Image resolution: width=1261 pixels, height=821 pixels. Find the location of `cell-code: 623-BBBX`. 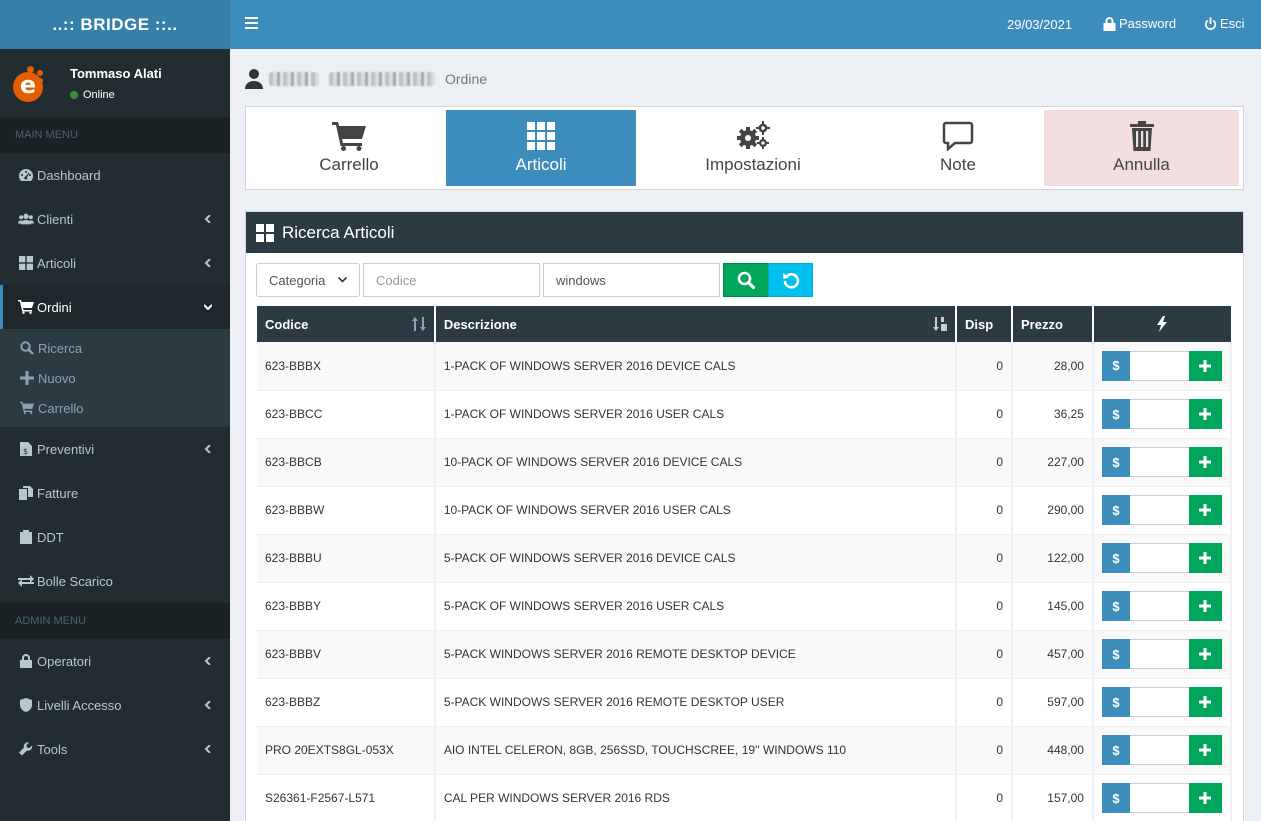

cell-code: 623-BBBX is located at coordinates (346, 366).